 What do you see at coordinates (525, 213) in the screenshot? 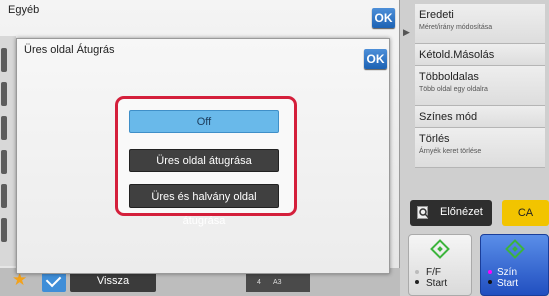
I see `clear-all-button: CA` at bounding box center [525, 213].